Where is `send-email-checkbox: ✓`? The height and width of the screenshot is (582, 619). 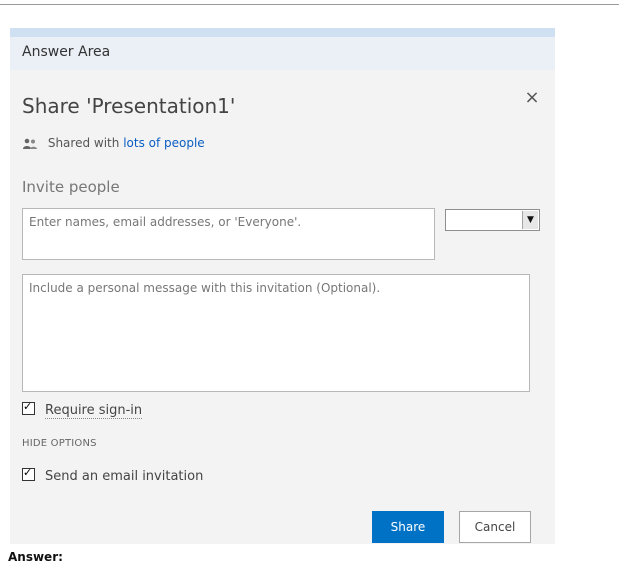
send-email-checkbox: ✓ is located at coordinates (28, 473).